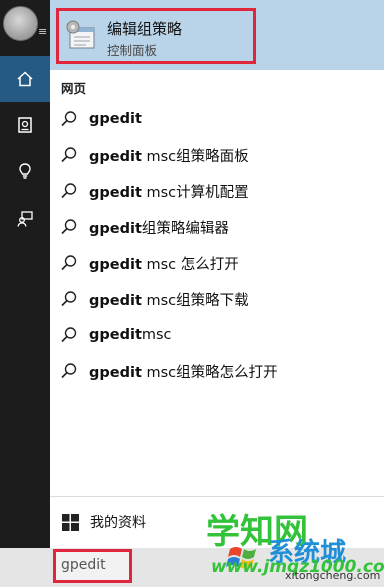  Describe the element at coordinates (333, 575) in the screenshot. I see `watermark-url-b: xitongcheng.com` at that location.